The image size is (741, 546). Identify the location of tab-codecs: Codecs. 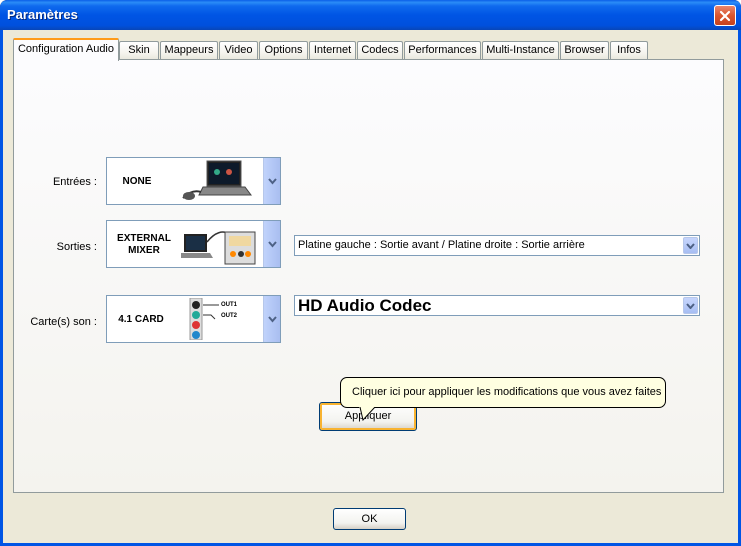
(380, 50).